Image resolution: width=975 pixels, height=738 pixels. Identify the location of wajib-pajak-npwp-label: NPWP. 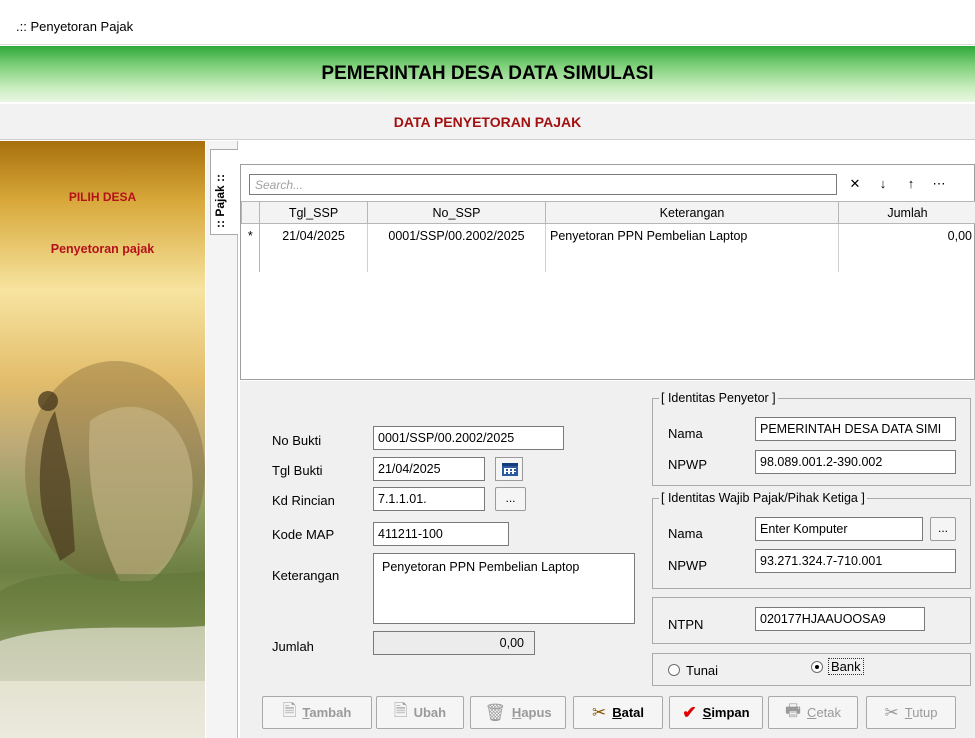
(687, 565).